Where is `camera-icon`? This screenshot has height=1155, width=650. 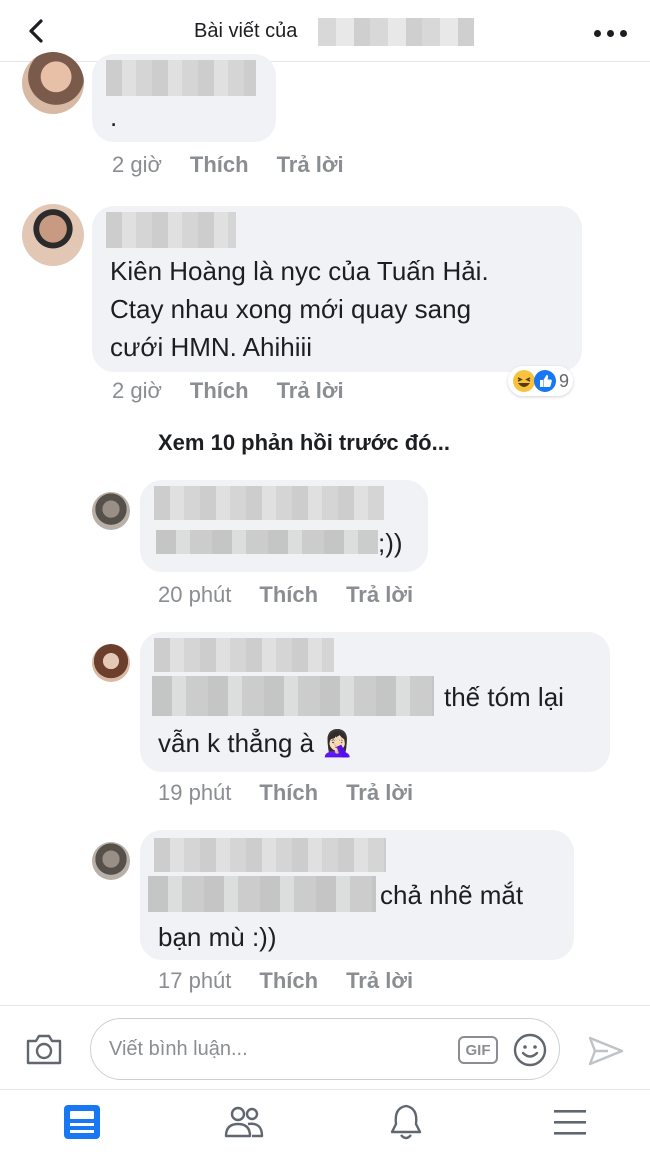
camera-icon is located at coordinates (44, 1049).